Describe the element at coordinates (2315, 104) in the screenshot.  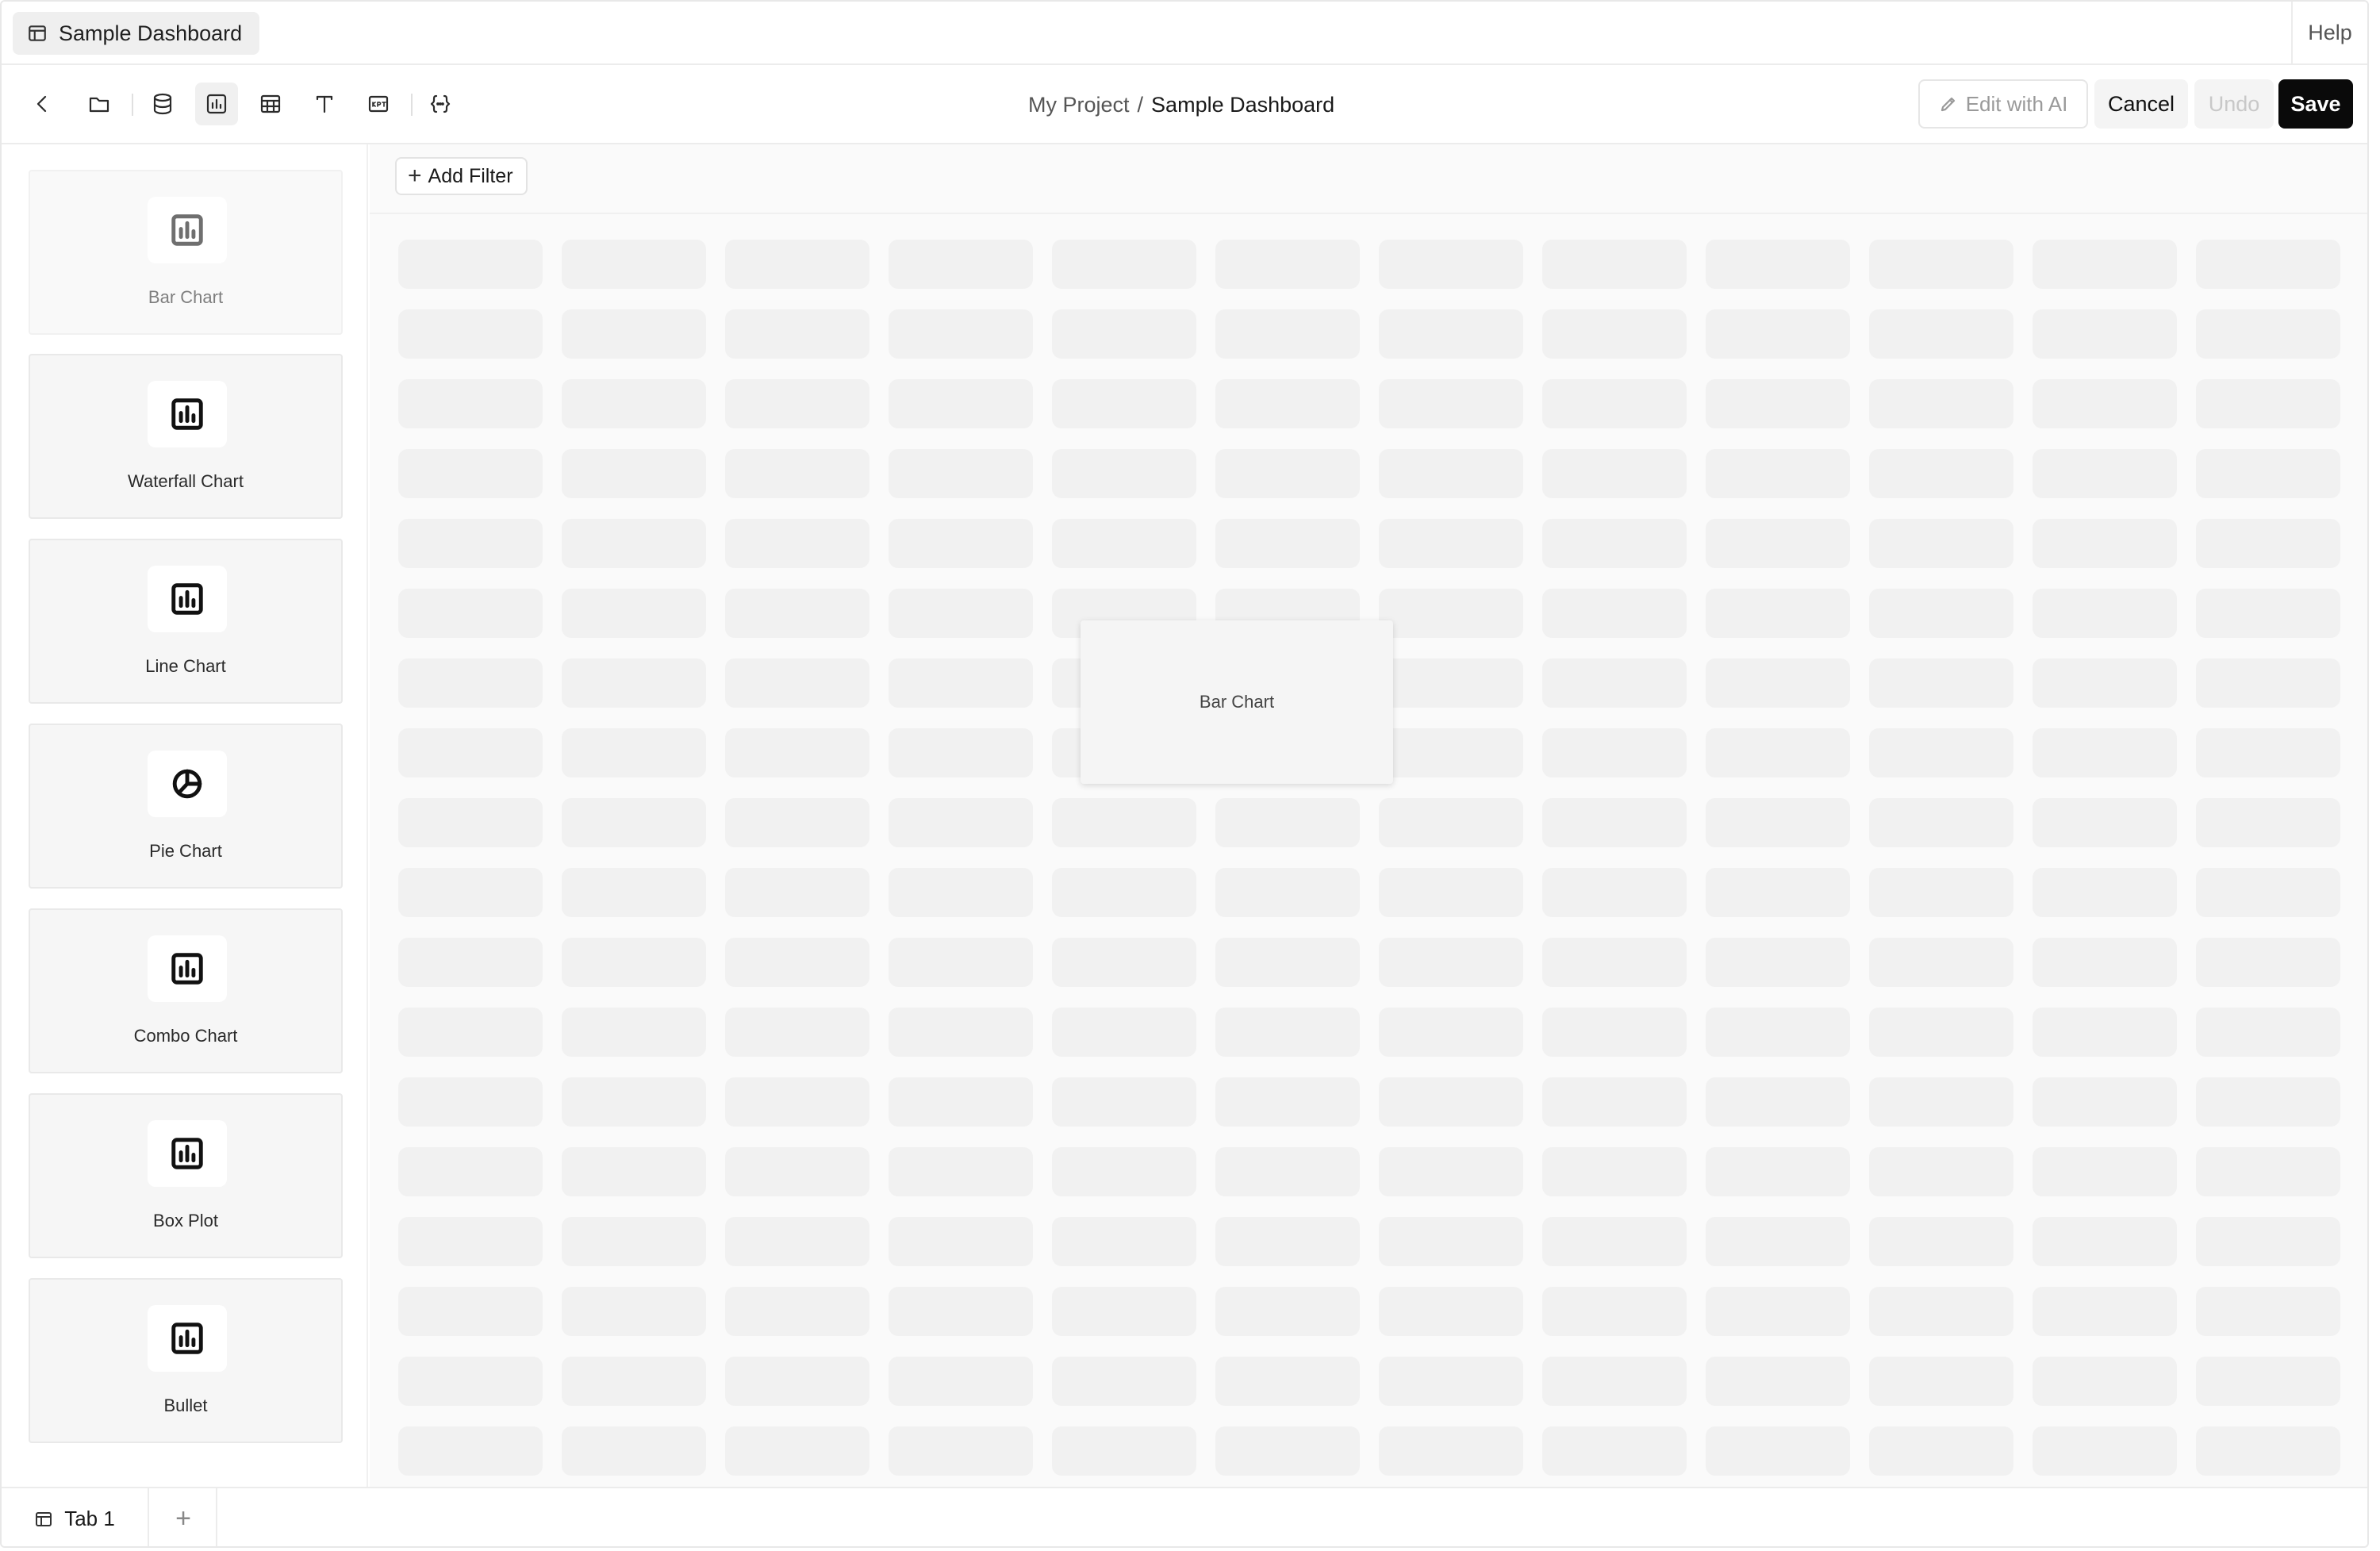
I see `save-button: Save` at that location.